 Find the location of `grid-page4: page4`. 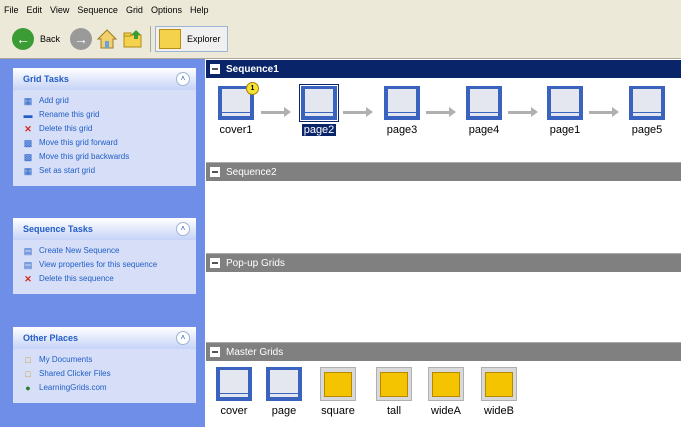

grid-page4: page4 is located at coordinates (484, 111).